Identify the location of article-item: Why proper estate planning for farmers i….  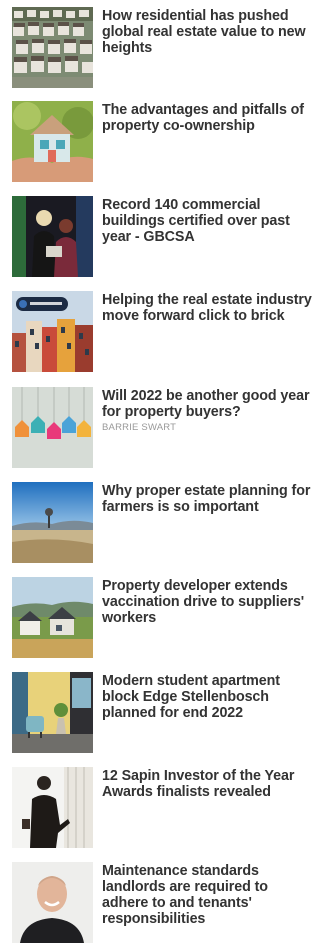
(158, 523).